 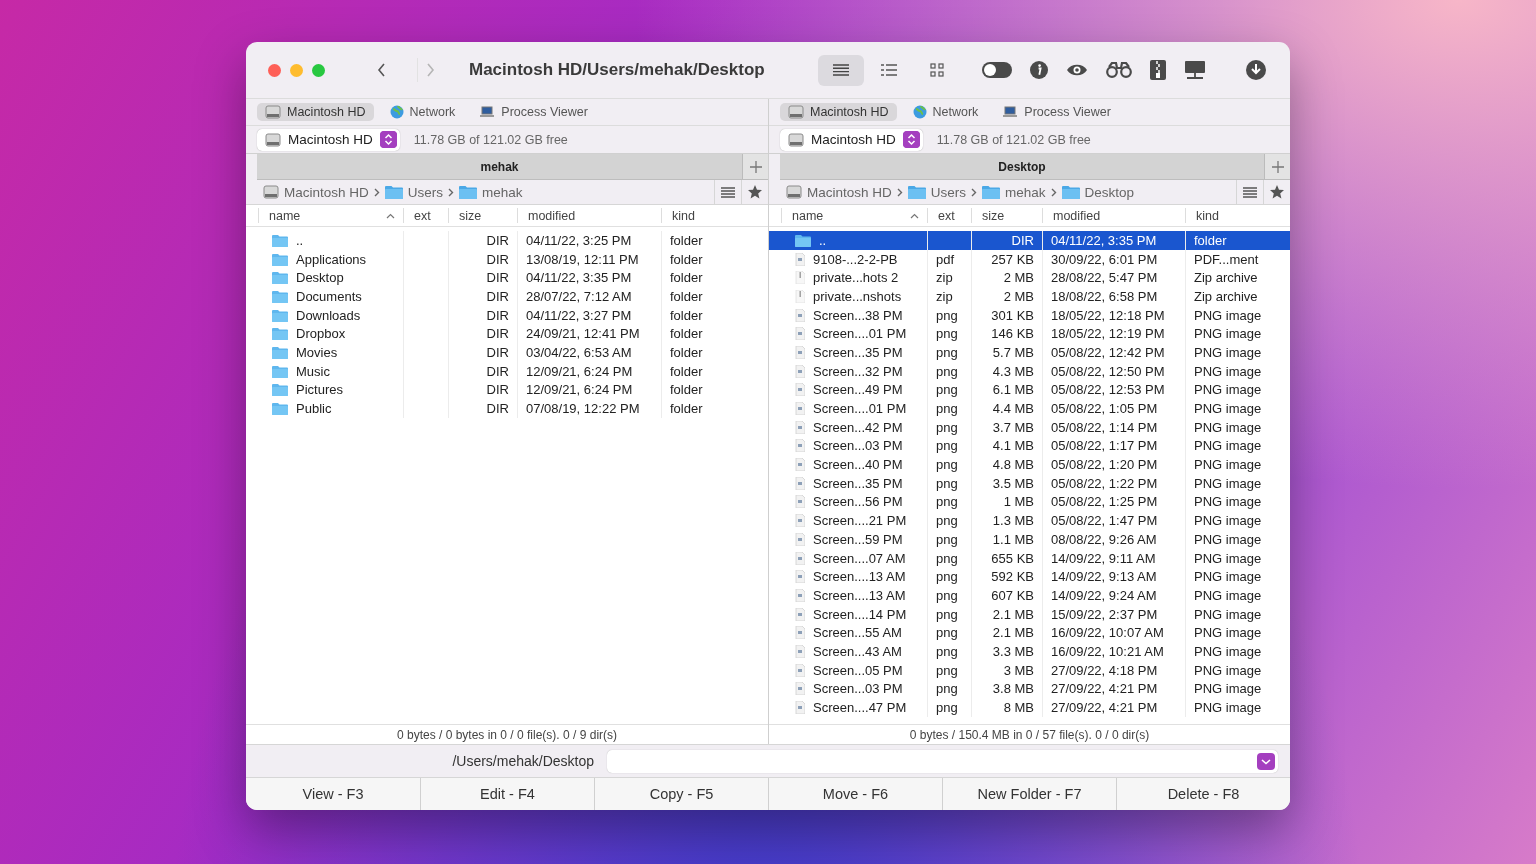 I want to click on file-row: Screen...05 PM png 3 MB 27/09/22, 4:18 PM PNG image, so click(x=1029, y=670).